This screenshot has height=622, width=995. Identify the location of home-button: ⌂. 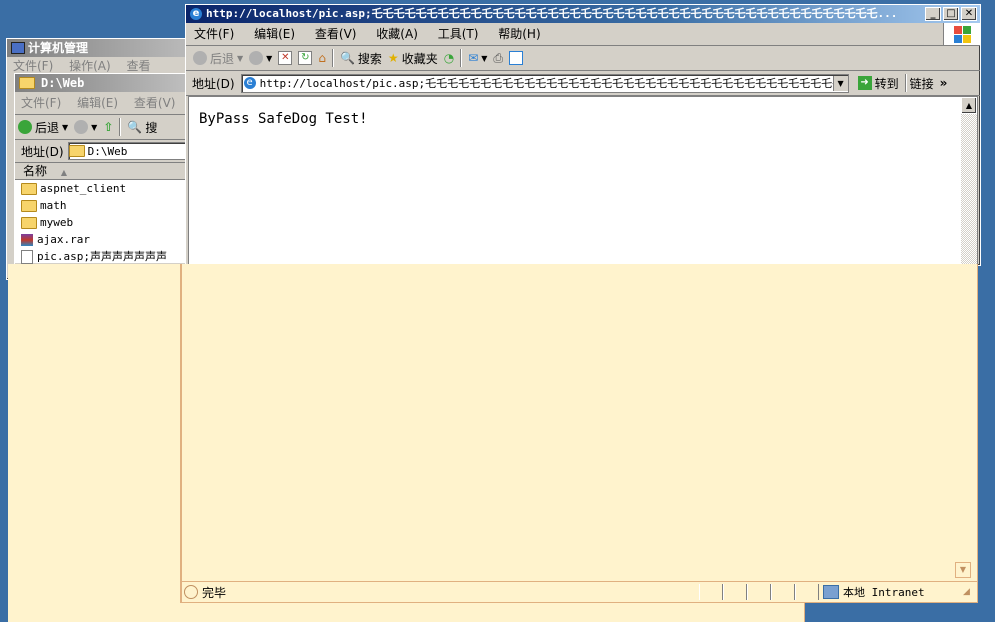
(322, 58).